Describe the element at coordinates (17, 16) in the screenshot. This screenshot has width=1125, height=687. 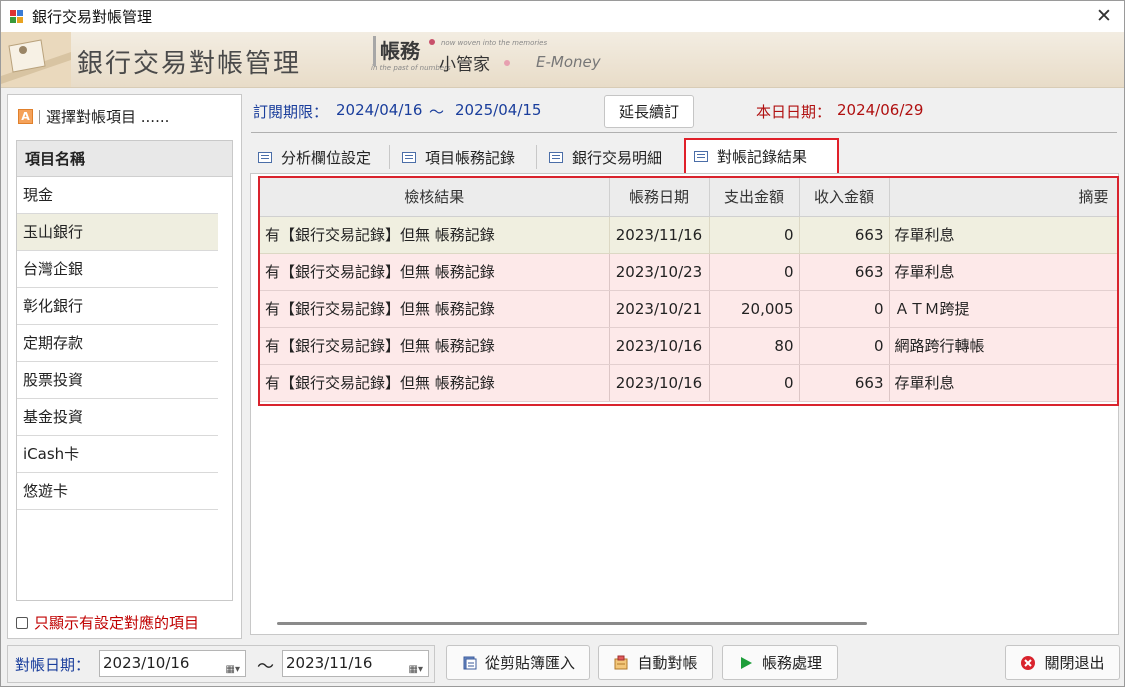
I see `app-icon` at that location.